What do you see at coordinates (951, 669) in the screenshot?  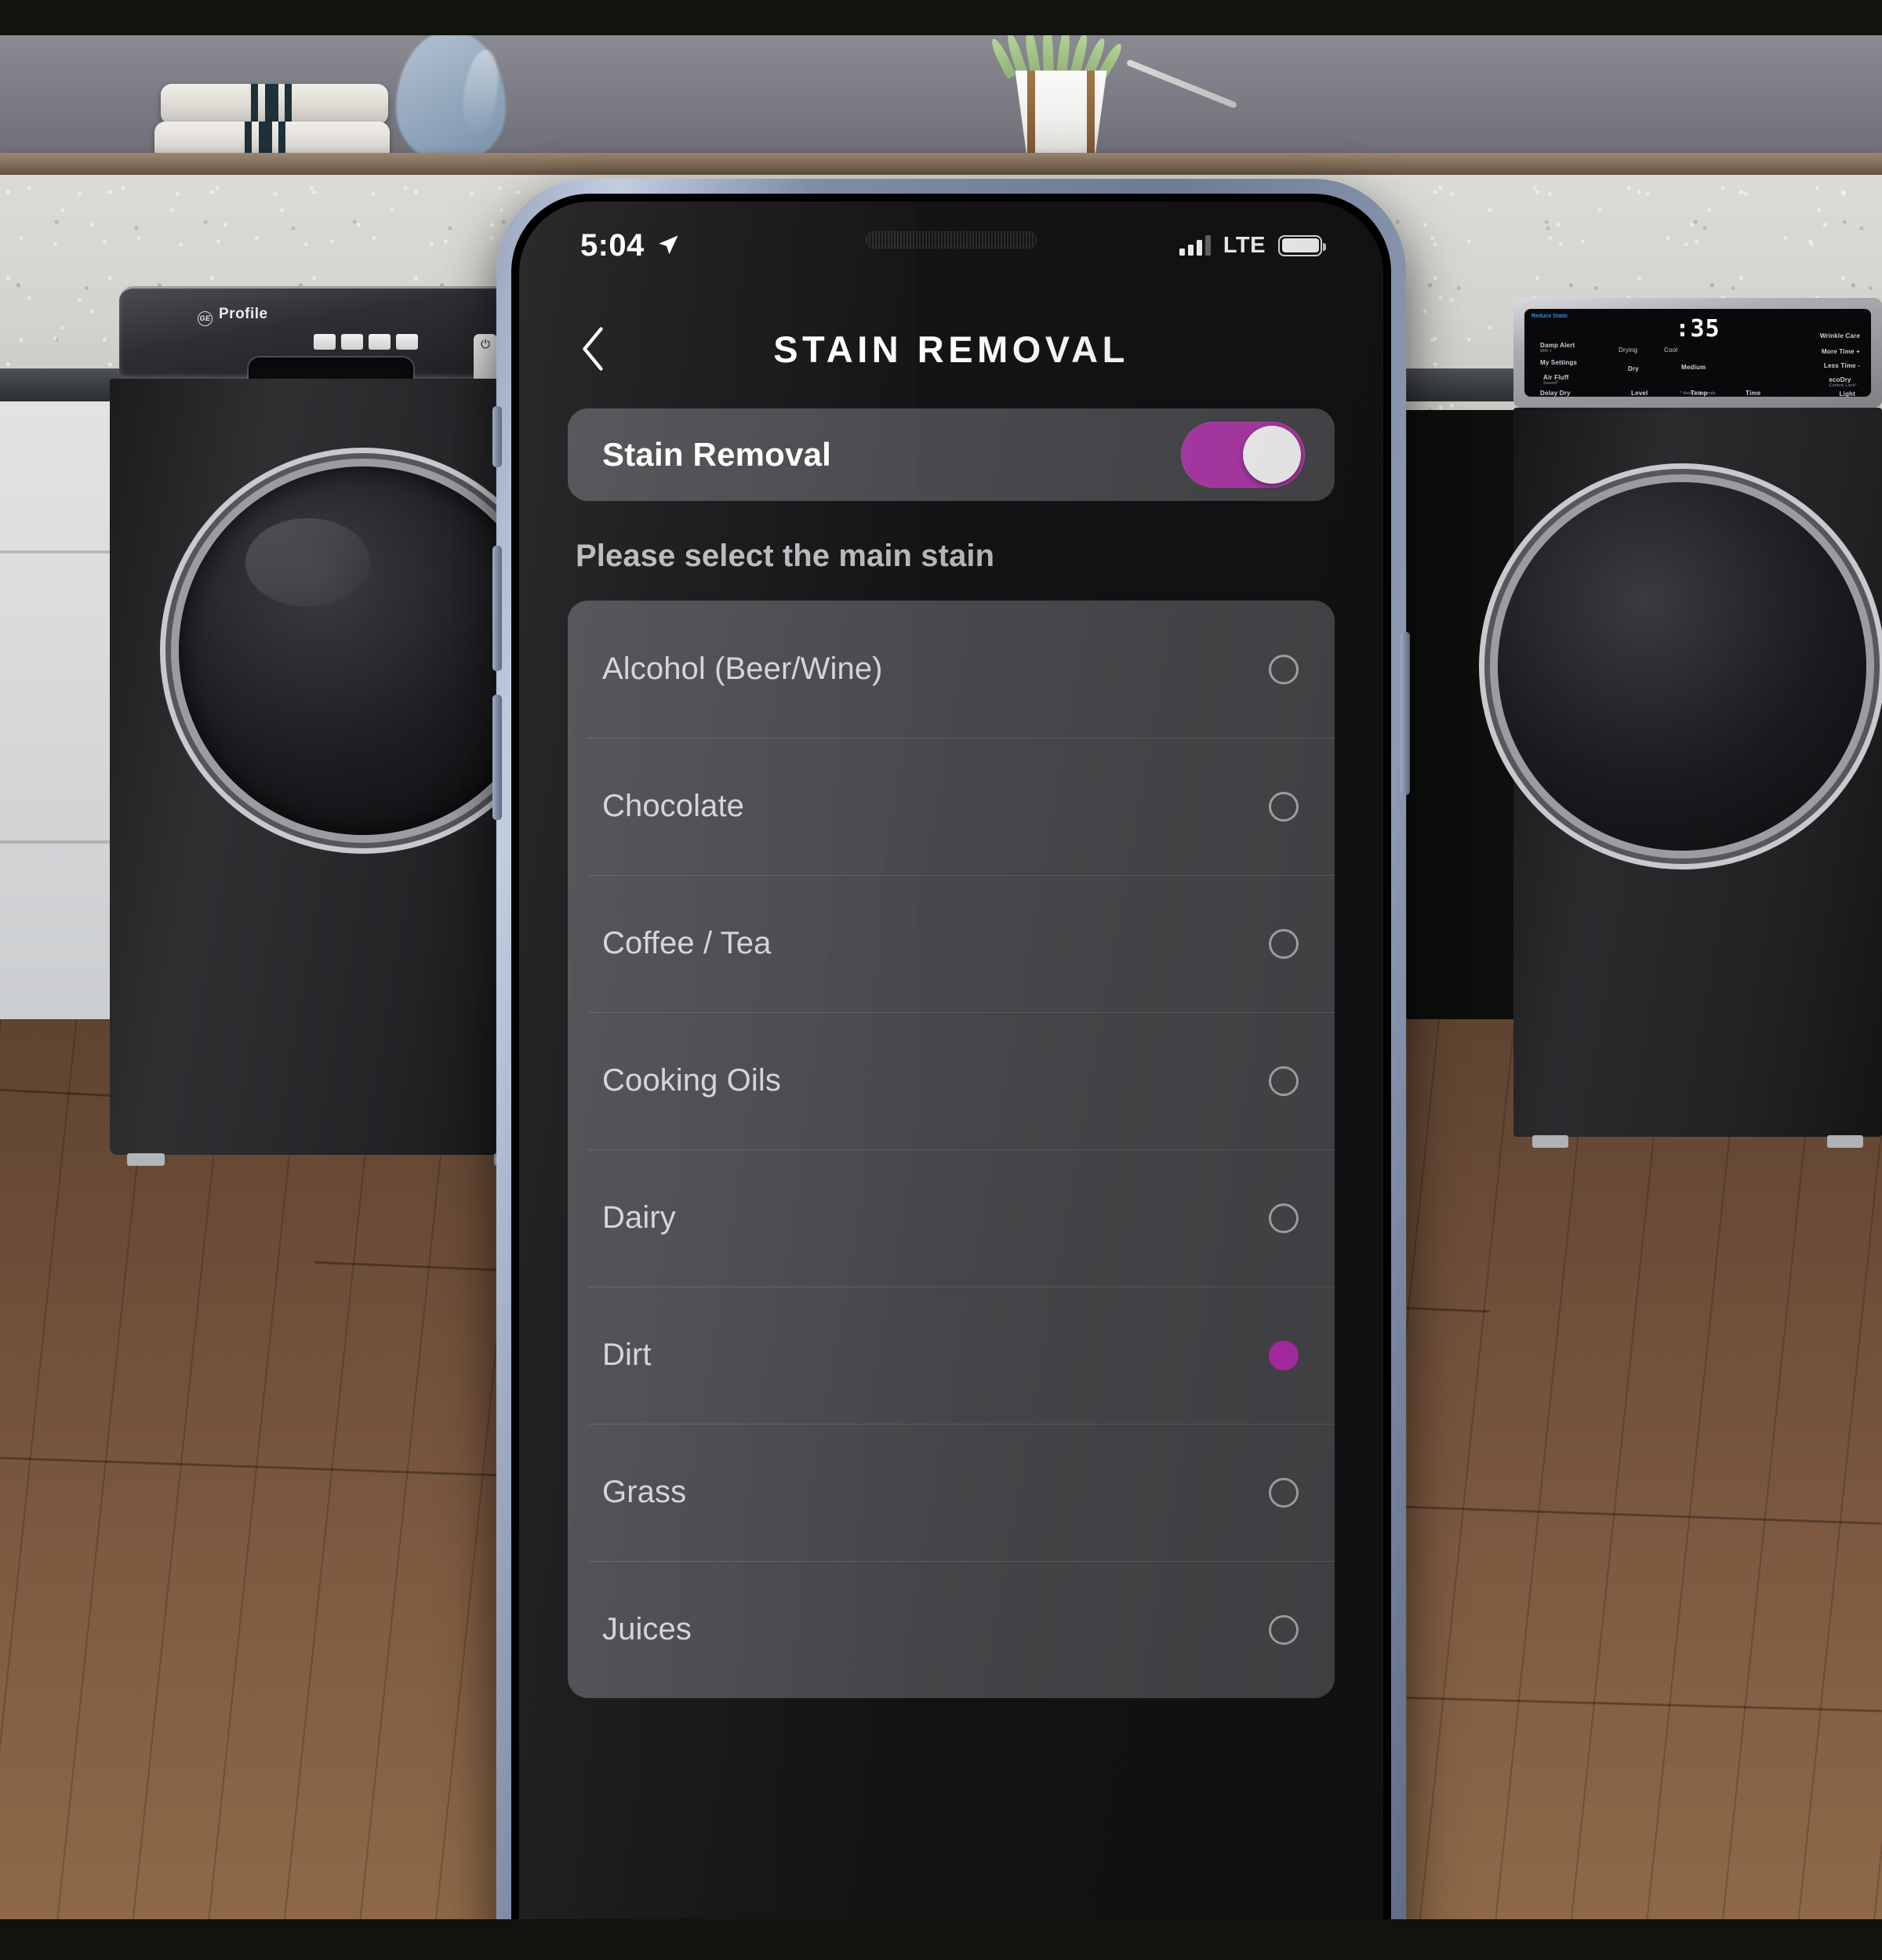 I see `list-item: Alcohol (Beer/Wine)` at bounding box center [951, 669].